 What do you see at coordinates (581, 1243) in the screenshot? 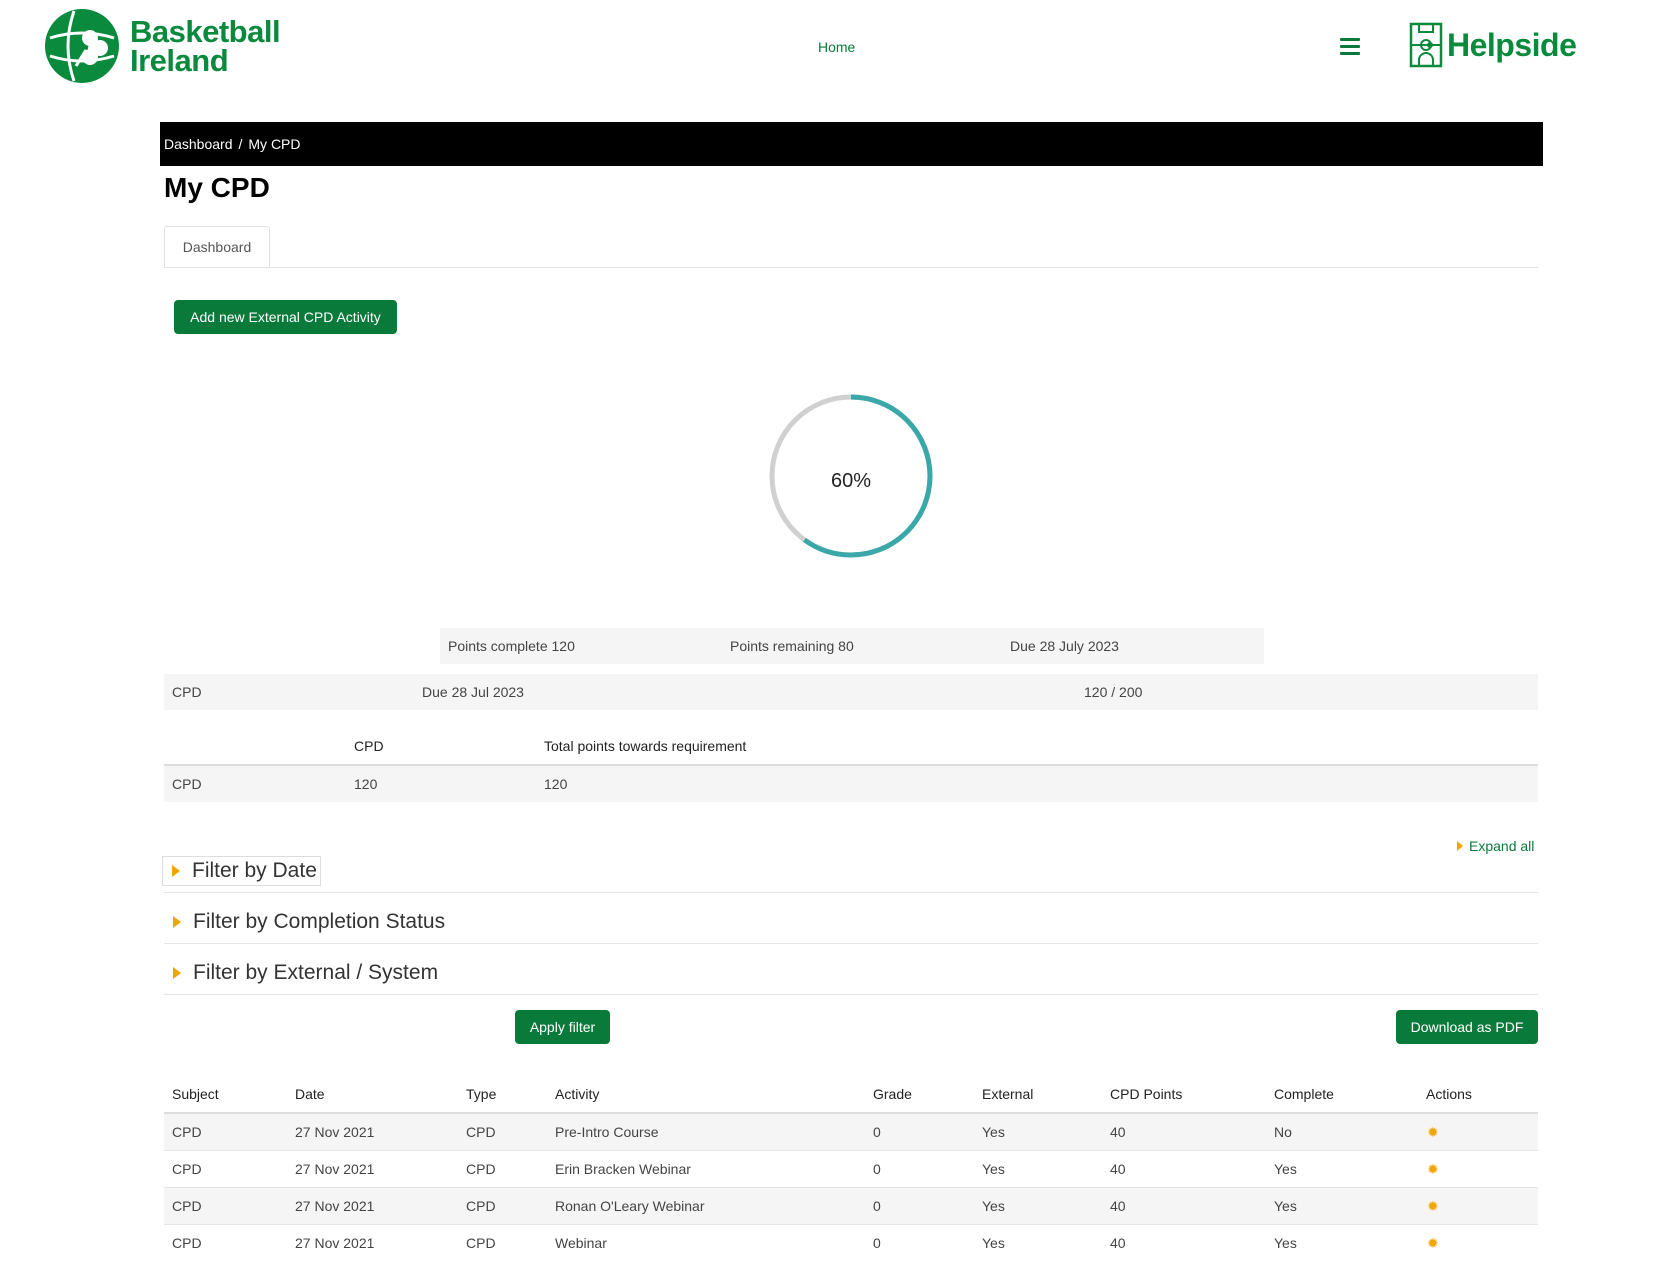
I see `cell-activity: Webinar` at bounding box center [581, 1243].